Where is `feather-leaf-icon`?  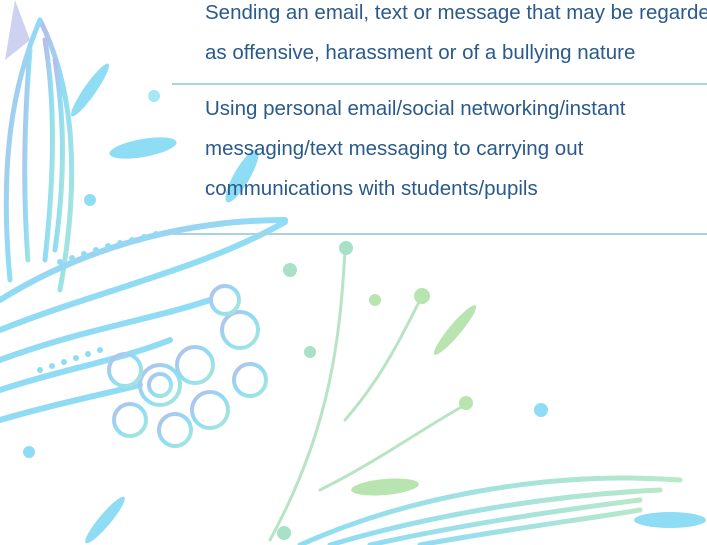 feather-leaf-icon is located at coordinates (39, 155).